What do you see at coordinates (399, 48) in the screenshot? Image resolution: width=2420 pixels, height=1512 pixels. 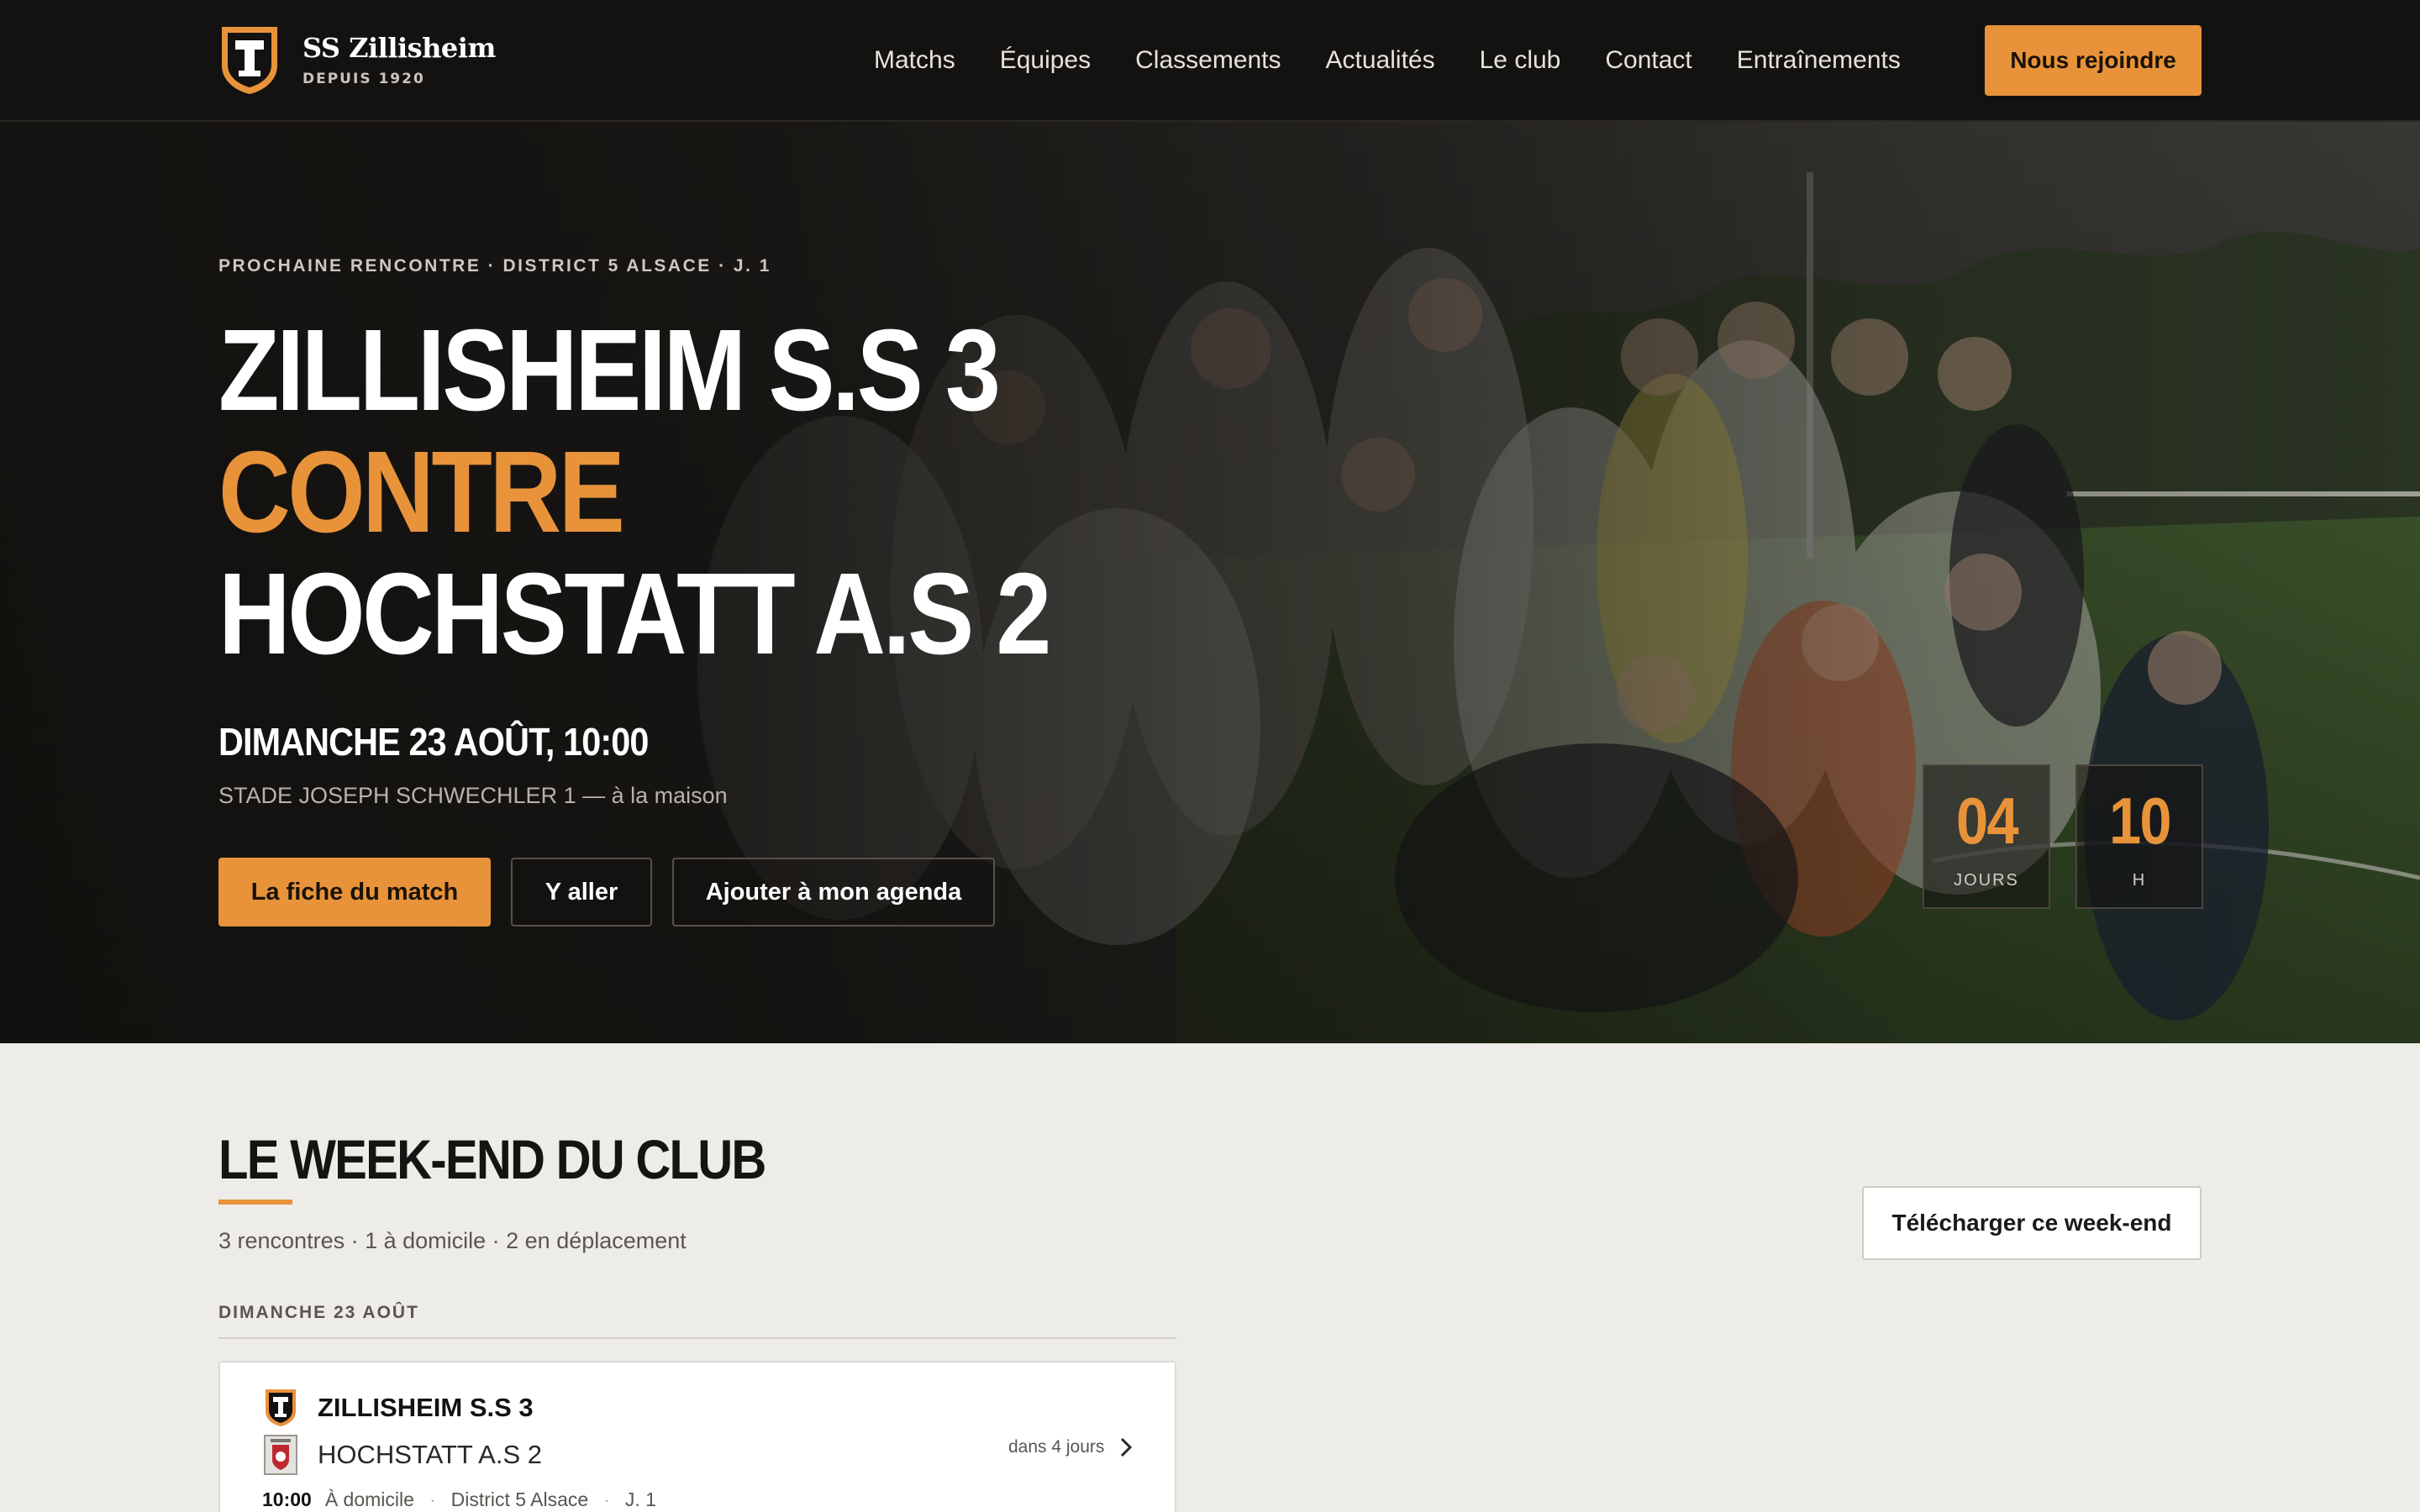 I see `club-name: SS Zillisheim` at bounding box center [399, 48].